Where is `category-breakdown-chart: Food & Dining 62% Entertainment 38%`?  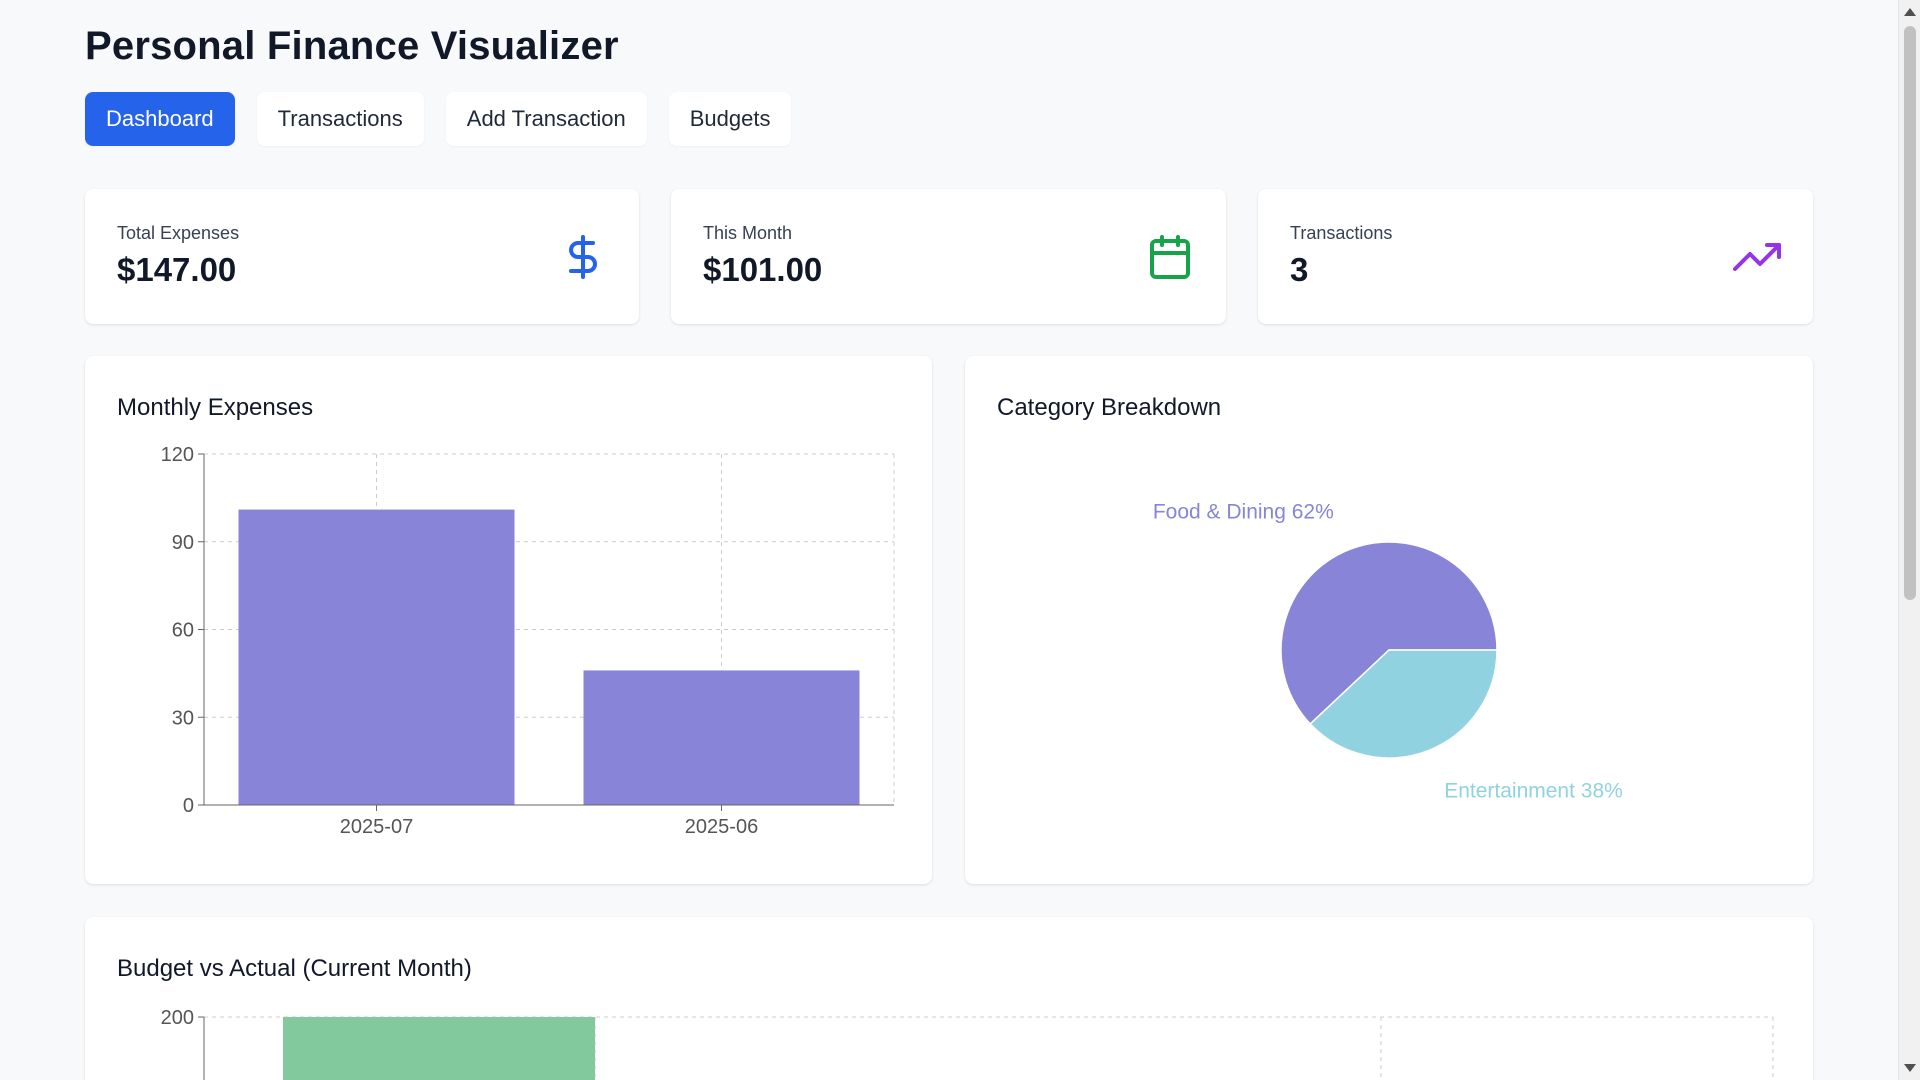
category-breakdown-chart: Food & Dining 62% Entertainment 38% is located at coordinates (1388, 652).